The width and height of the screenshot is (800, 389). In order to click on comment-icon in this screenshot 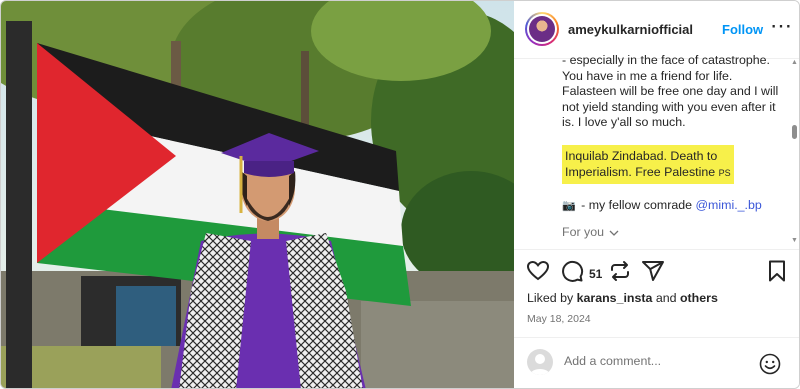, I will do `click(572, 271)`.